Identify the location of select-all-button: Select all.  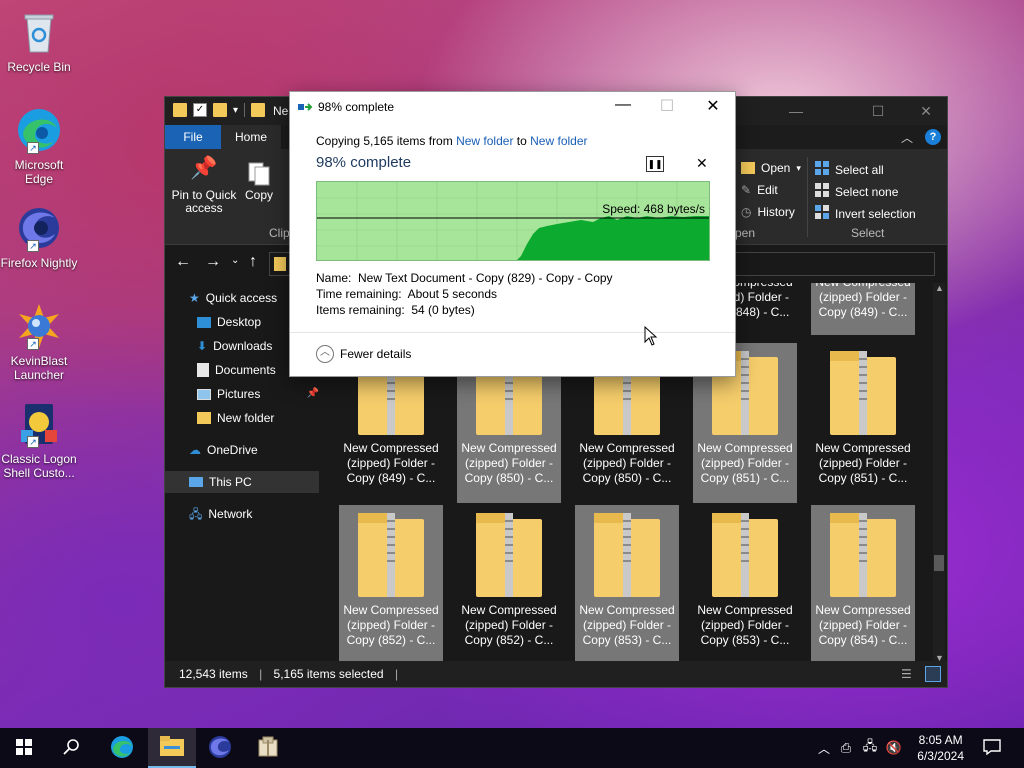
(849, 169).